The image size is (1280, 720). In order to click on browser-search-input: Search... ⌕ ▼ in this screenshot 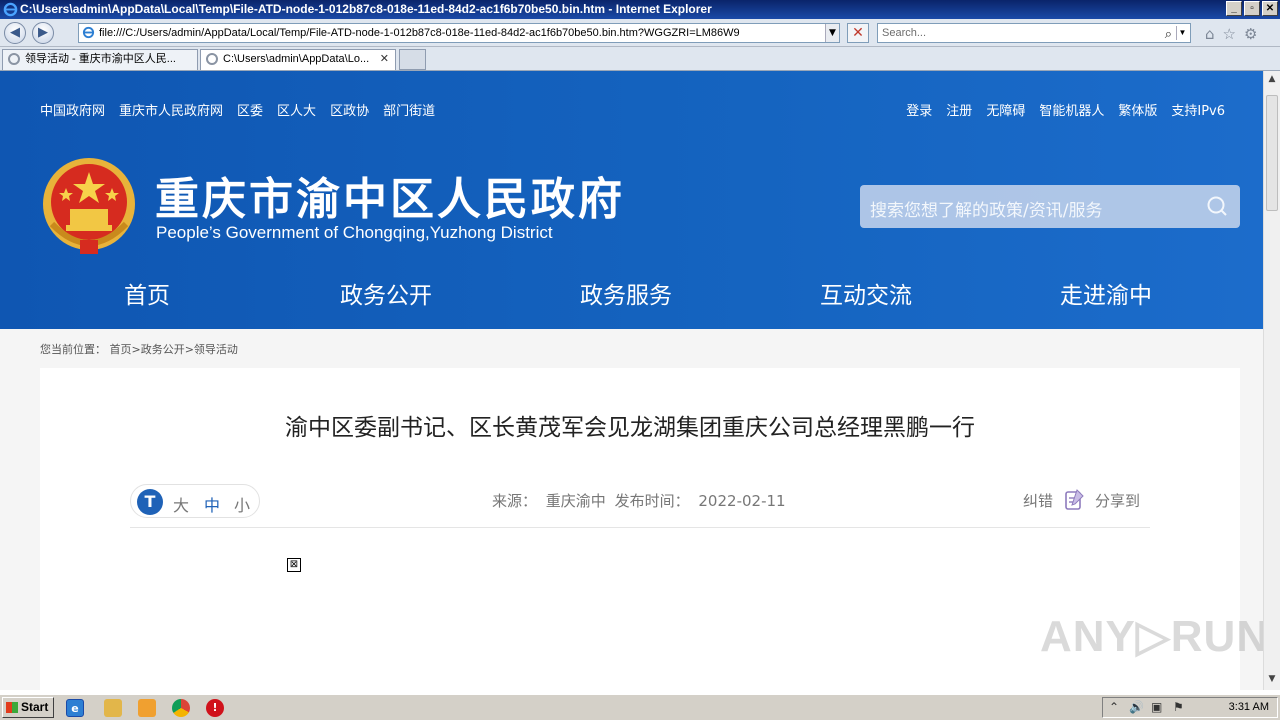, I will do `click(1034, 33)`.